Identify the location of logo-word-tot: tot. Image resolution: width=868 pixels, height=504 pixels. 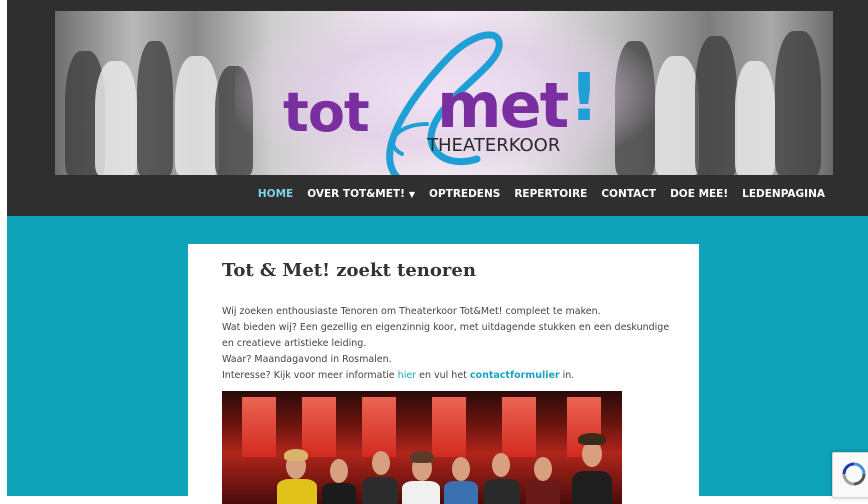
(326, 112).